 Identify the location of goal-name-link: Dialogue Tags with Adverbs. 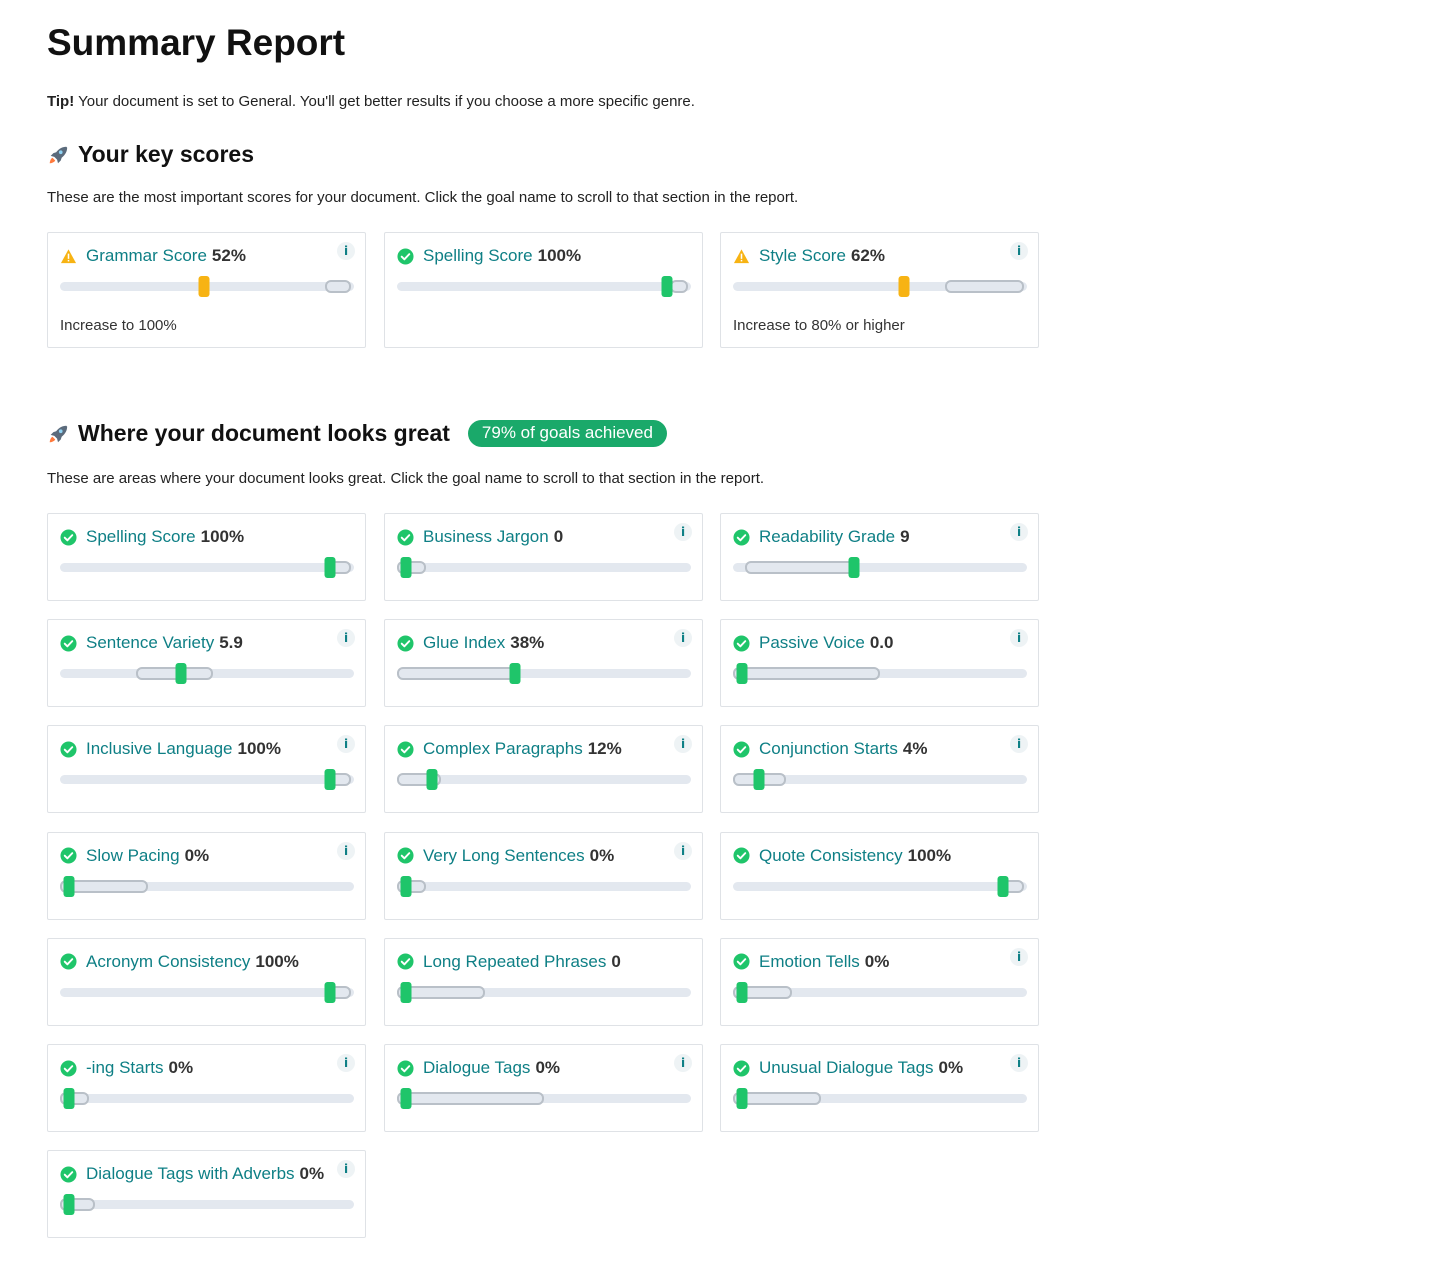
(190, 1174).